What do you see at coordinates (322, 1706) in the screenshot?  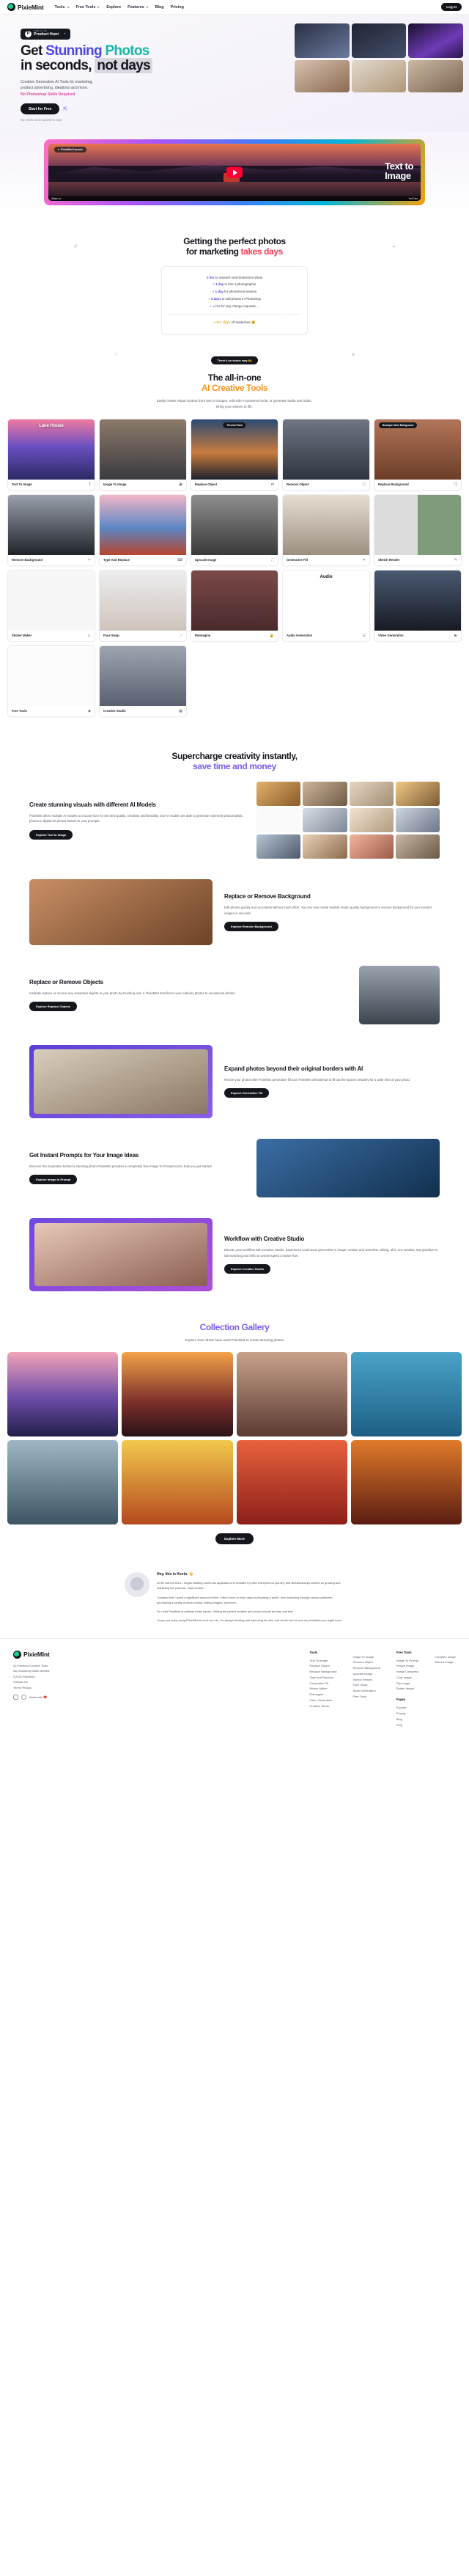 I see `footer-link: Creative Studio` at bounding box center [322, 1706].